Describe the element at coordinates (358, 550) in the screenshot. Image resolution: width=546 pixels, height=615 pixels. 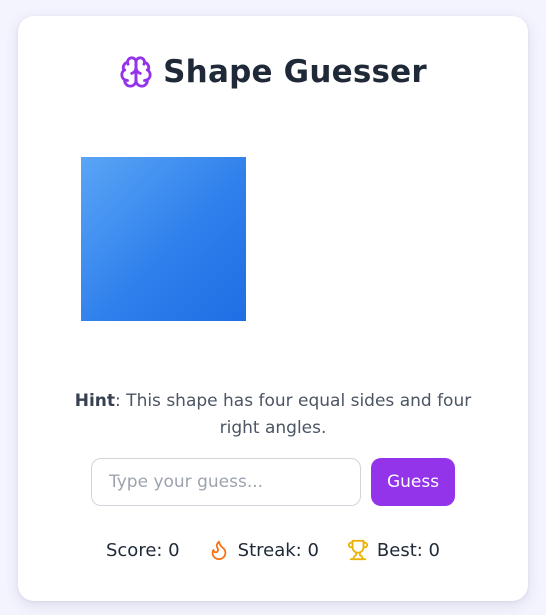
I see `trophy-icon` at that location.